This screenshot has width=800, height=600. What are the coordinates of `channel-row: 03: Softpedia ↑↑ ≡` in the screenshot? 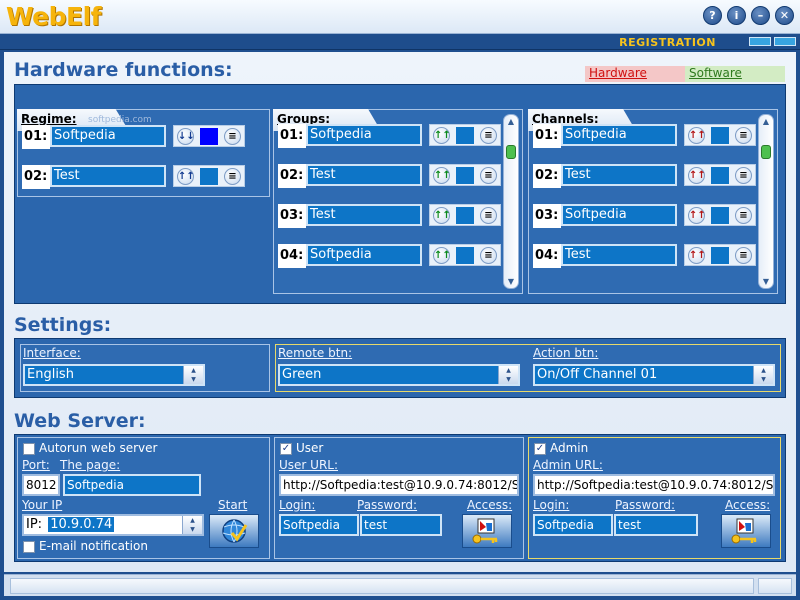 It's located at (644, 216).